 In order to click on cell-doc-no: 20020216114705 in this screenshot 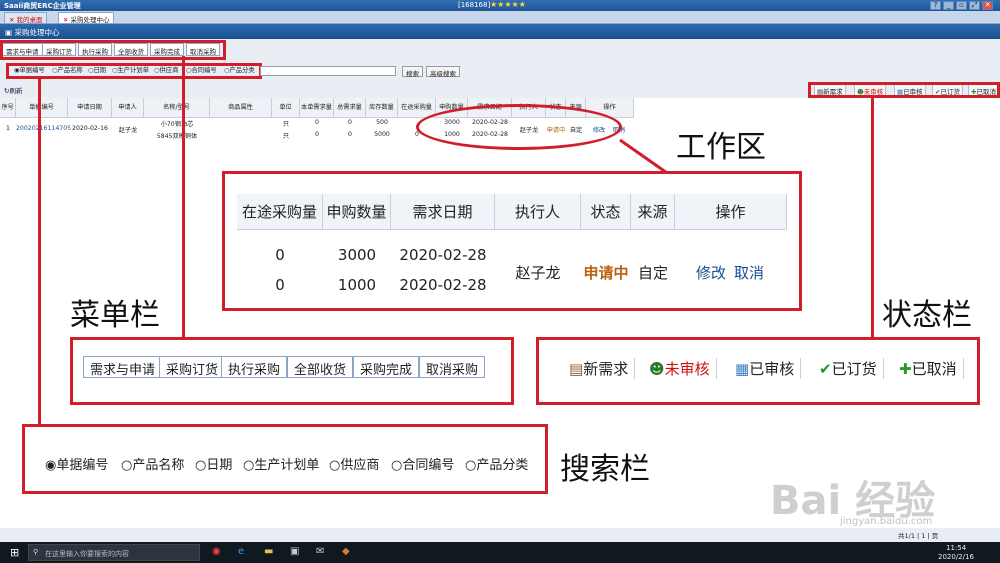, I will do `click(43, 128)`.